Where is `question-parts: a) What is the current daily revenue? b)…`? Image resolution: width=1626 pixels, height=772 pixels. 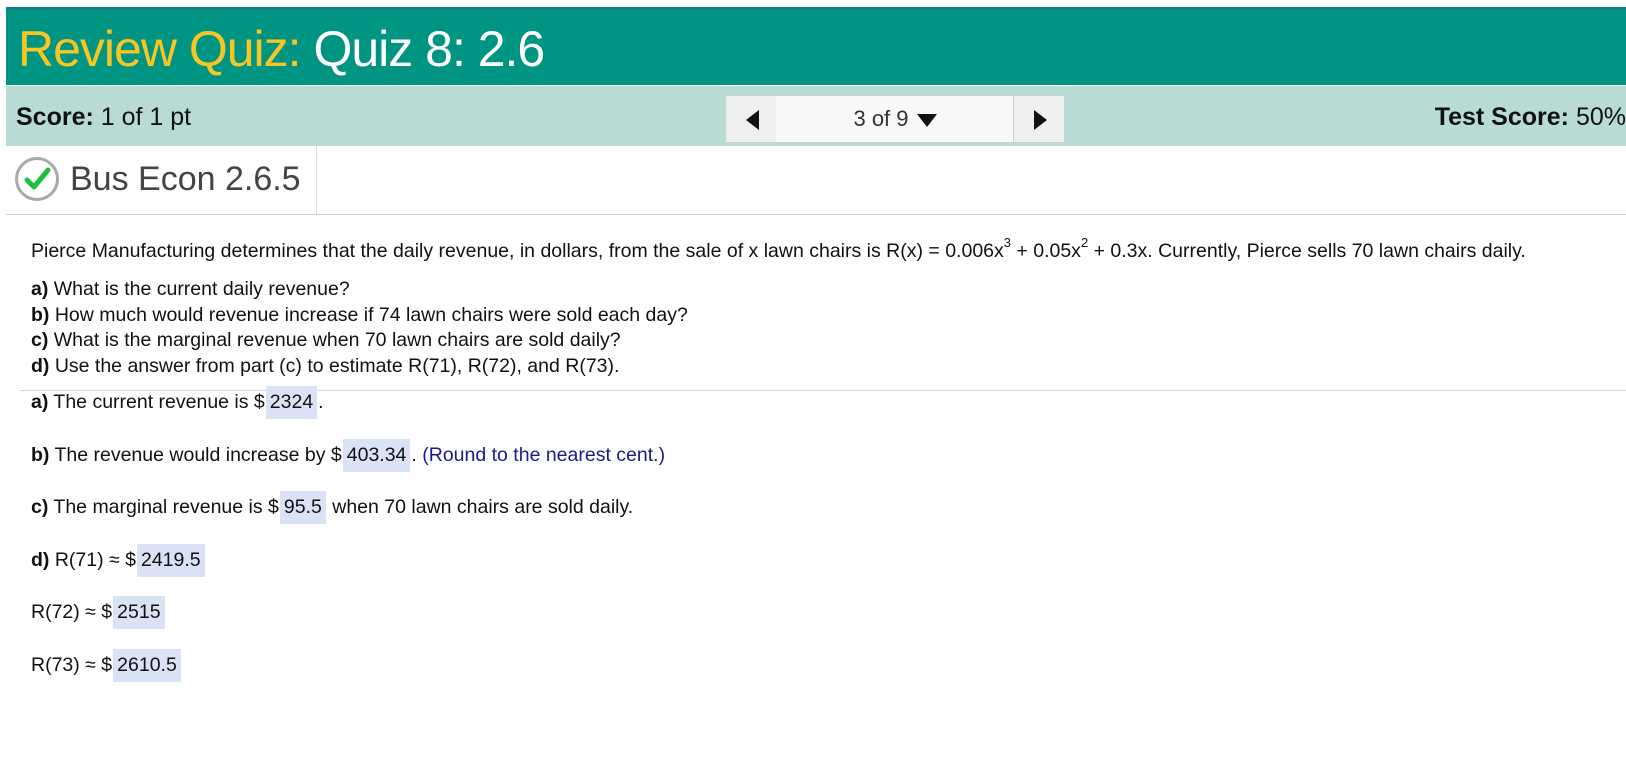 question-parts: a) What is the current daily revenue? b)… is located at coordinates (359, 328).